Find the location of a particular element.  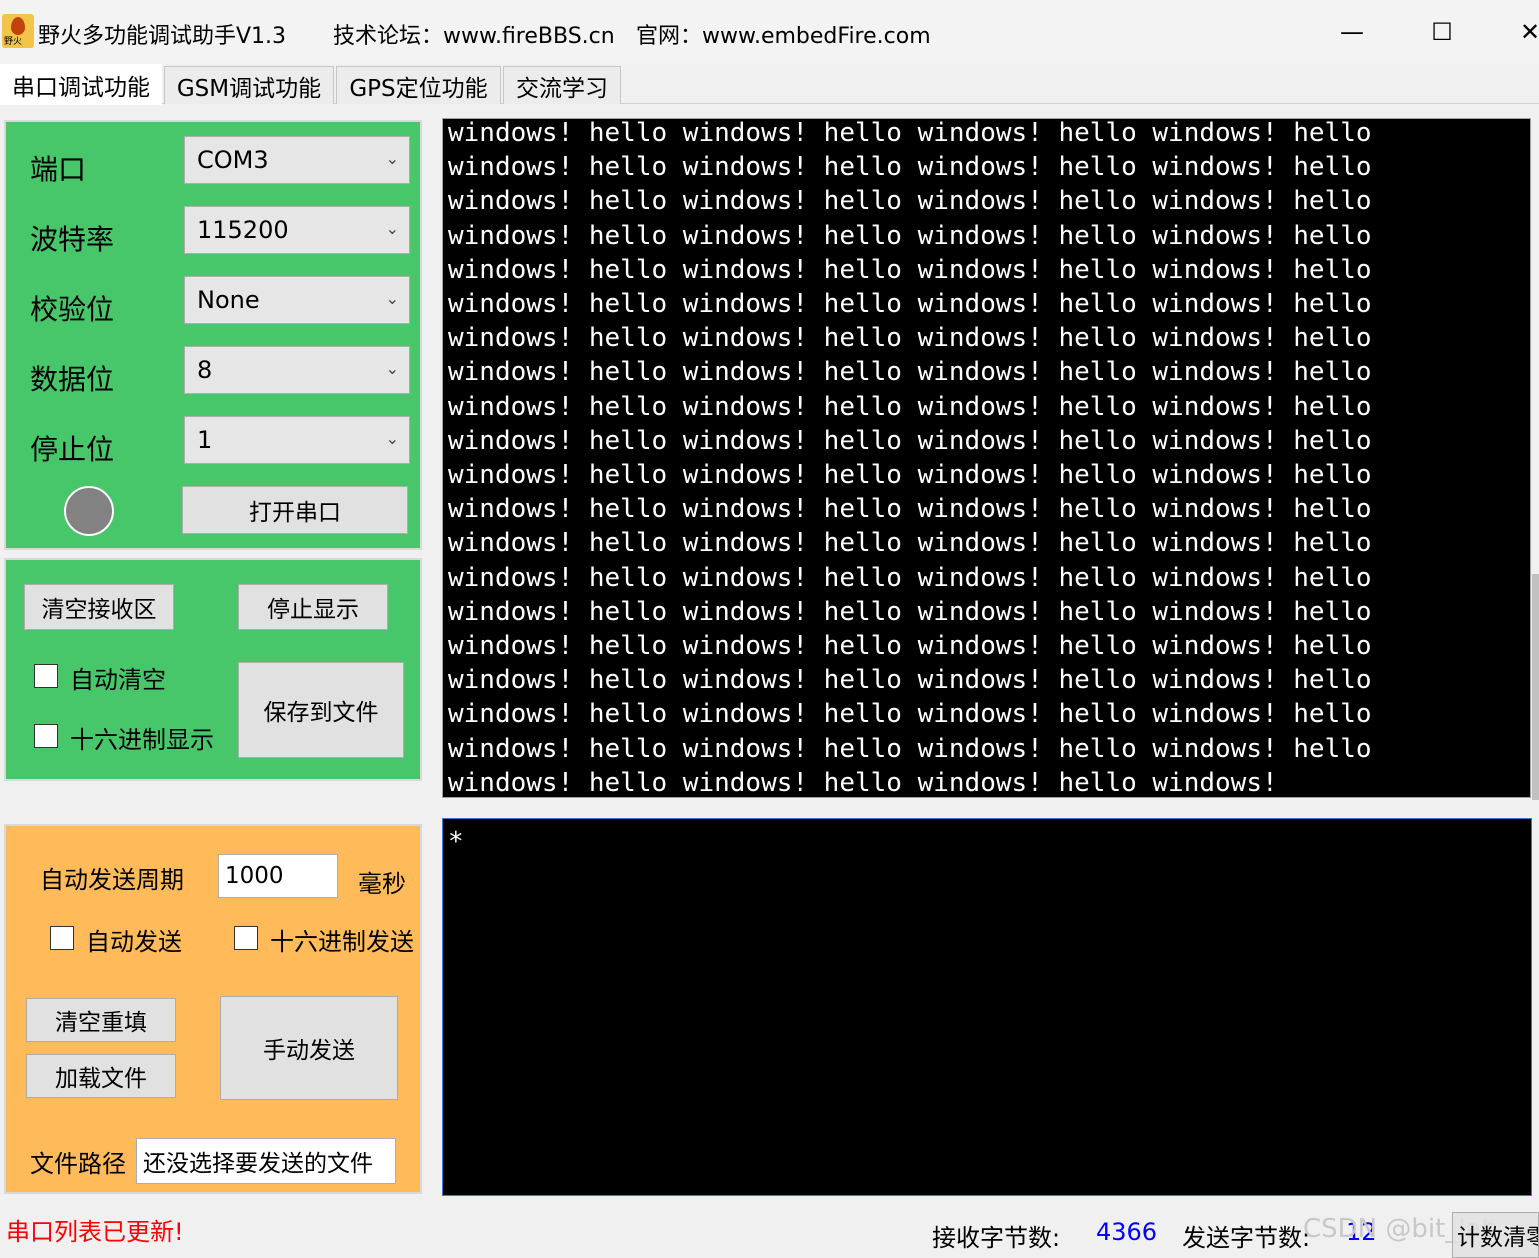

databits-select: 8 ⌄ is located at coordinates (297, 370).